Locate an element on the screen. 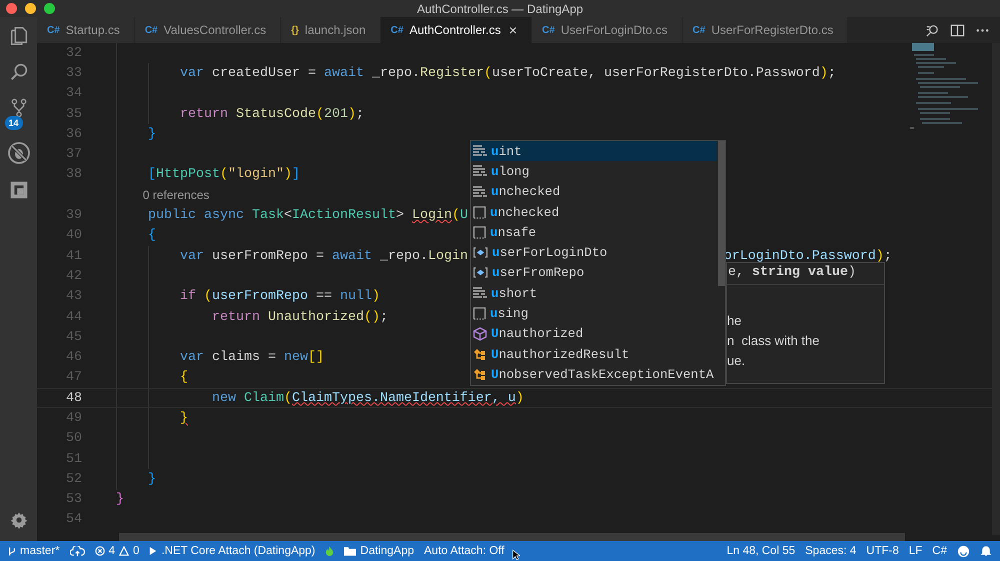 The image size is (1000, 561). editor-tab: C# Startup.cs is located at coordinates (86, 30).